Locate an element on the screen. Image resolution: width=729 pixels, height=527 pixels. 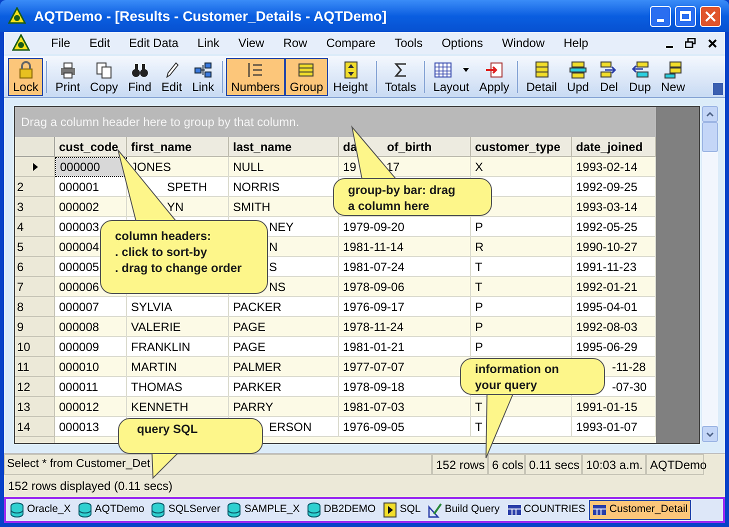
row-header: 8 is located at coordinates (35, 307).